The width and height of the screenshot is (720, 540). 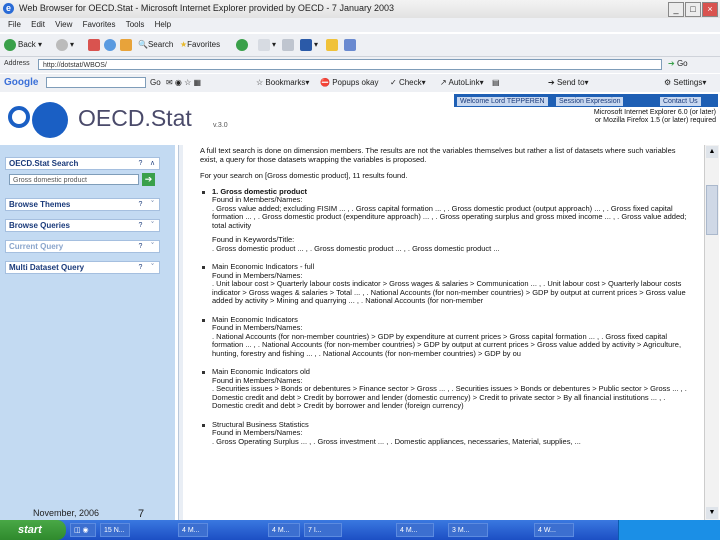 What do you see at coordinates (82, 225) in the screenshot?
I see `panel-browse-queries: Browse Queries ? ˇ` at bounding box center [82, 225].